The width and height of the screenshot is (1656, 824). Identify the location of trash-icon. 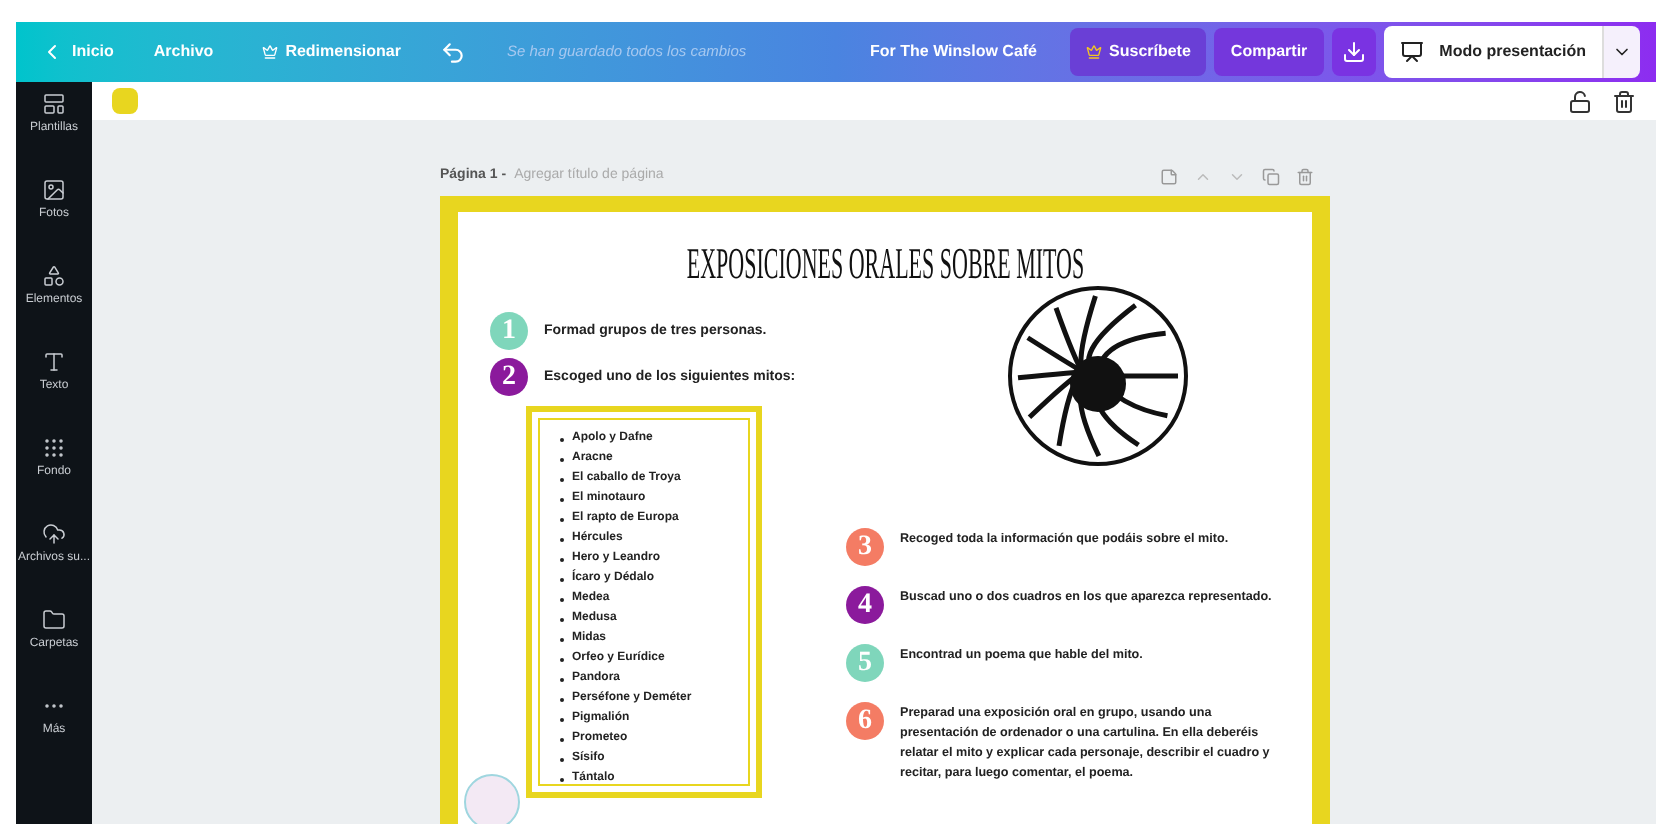
(1624, 101).